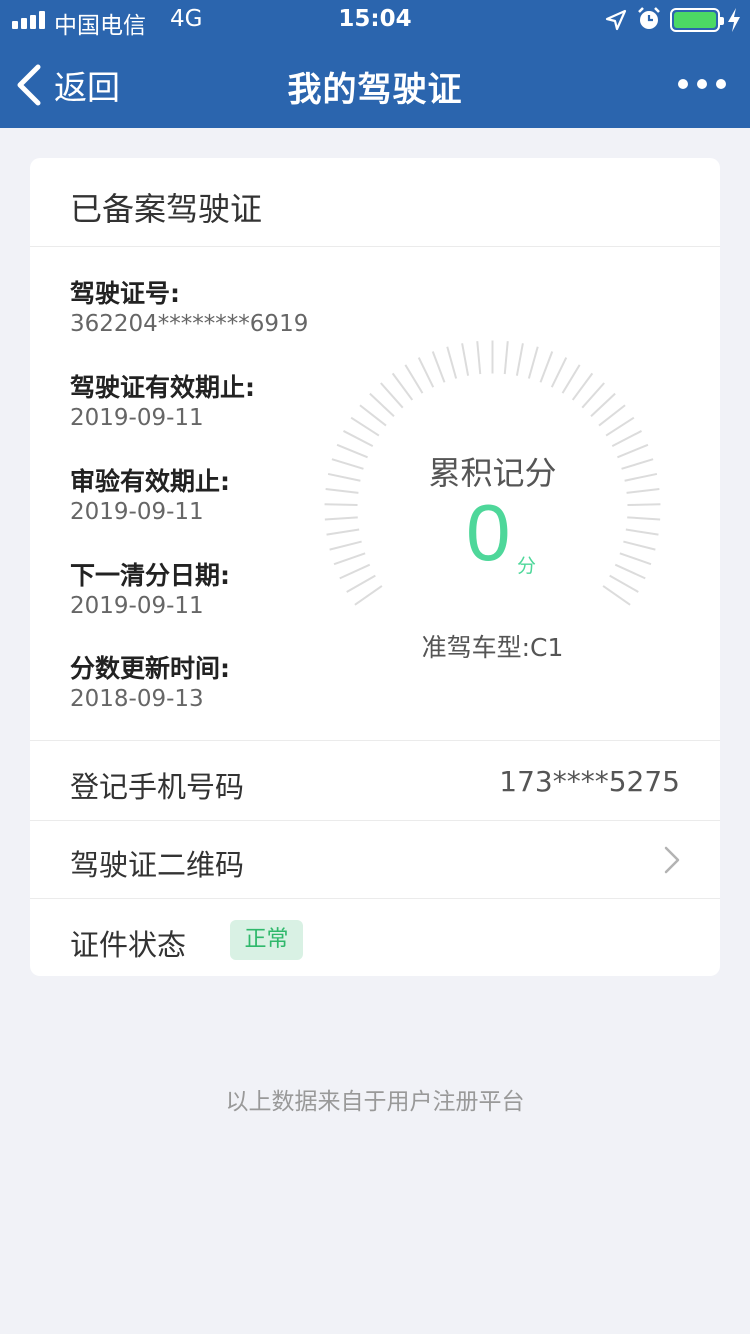 This screenshot has height=1334, width=750. What do you see at coordinates (189, 324) in the screenshot?
I see `license-number-value: 362204********6919` at bounding box center [189, 324].